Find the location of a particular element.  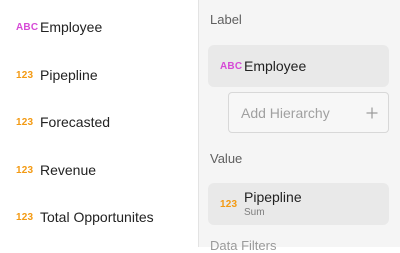

plus-icon is located at coordinates (372, 113).